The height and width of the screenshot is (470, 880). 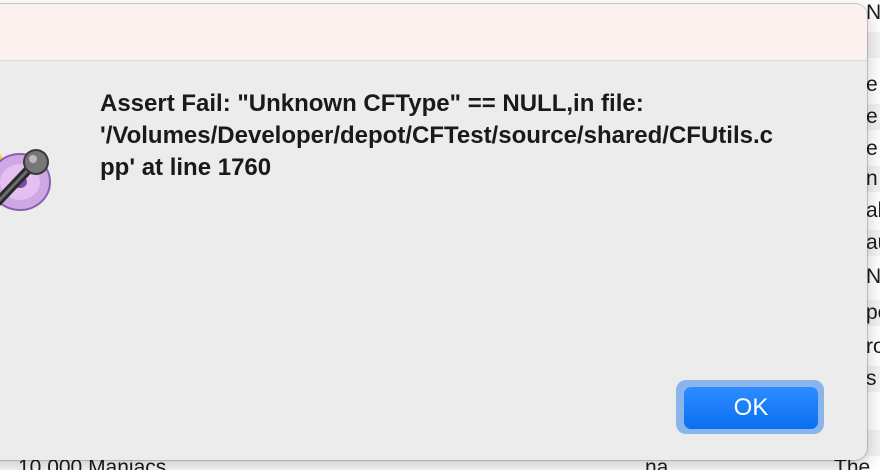 I want to click on table-cell: ro, so click(x=873, y=346).